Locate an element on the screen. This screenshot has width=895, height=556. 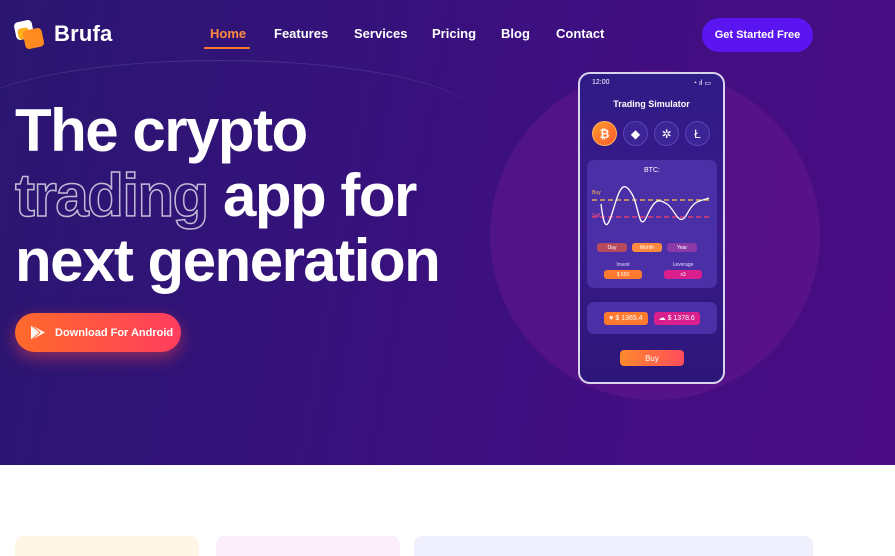
price-chart: Buy Sell is located at coordinates (652, 205).